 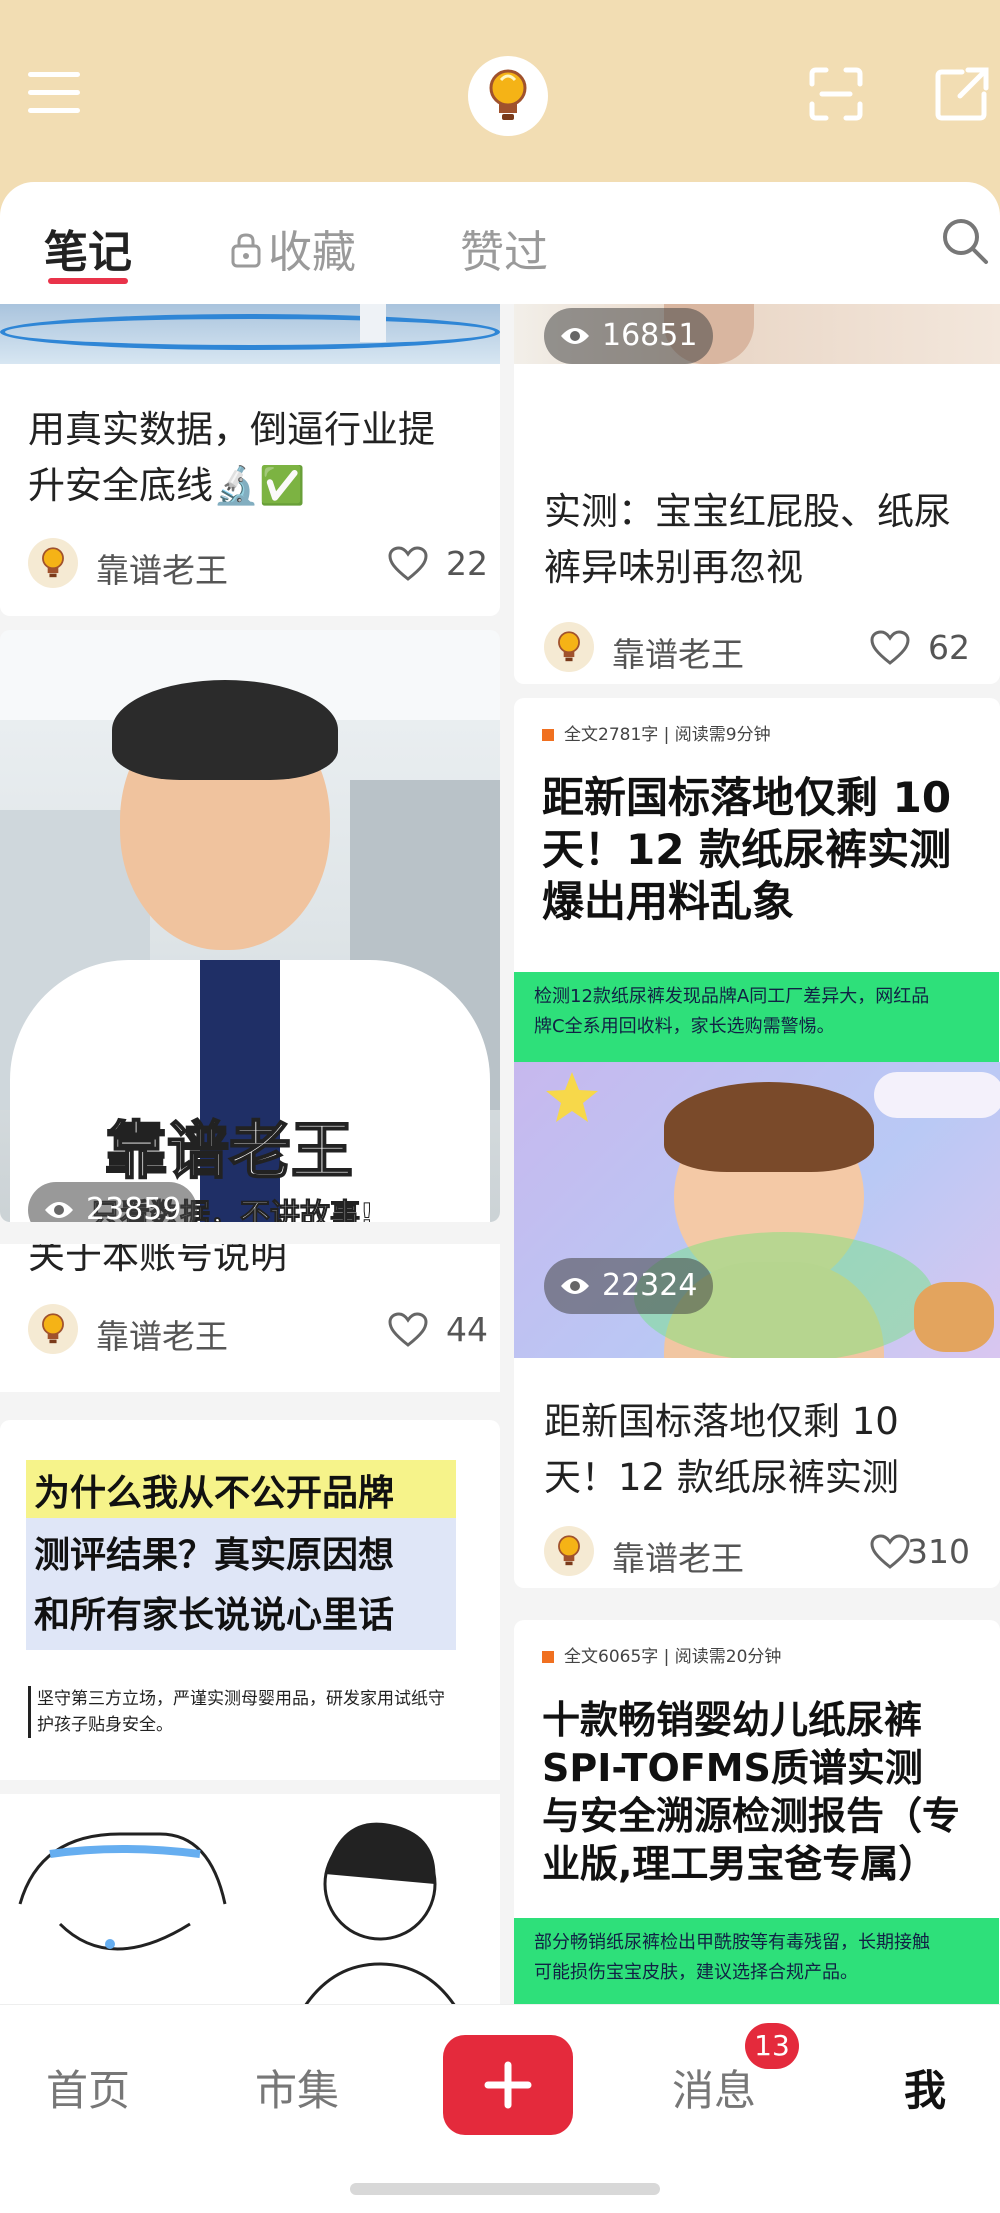 I want to click on article-meta: 全文2781字 | 阅读需9分钟, so click(x=656, y=732).